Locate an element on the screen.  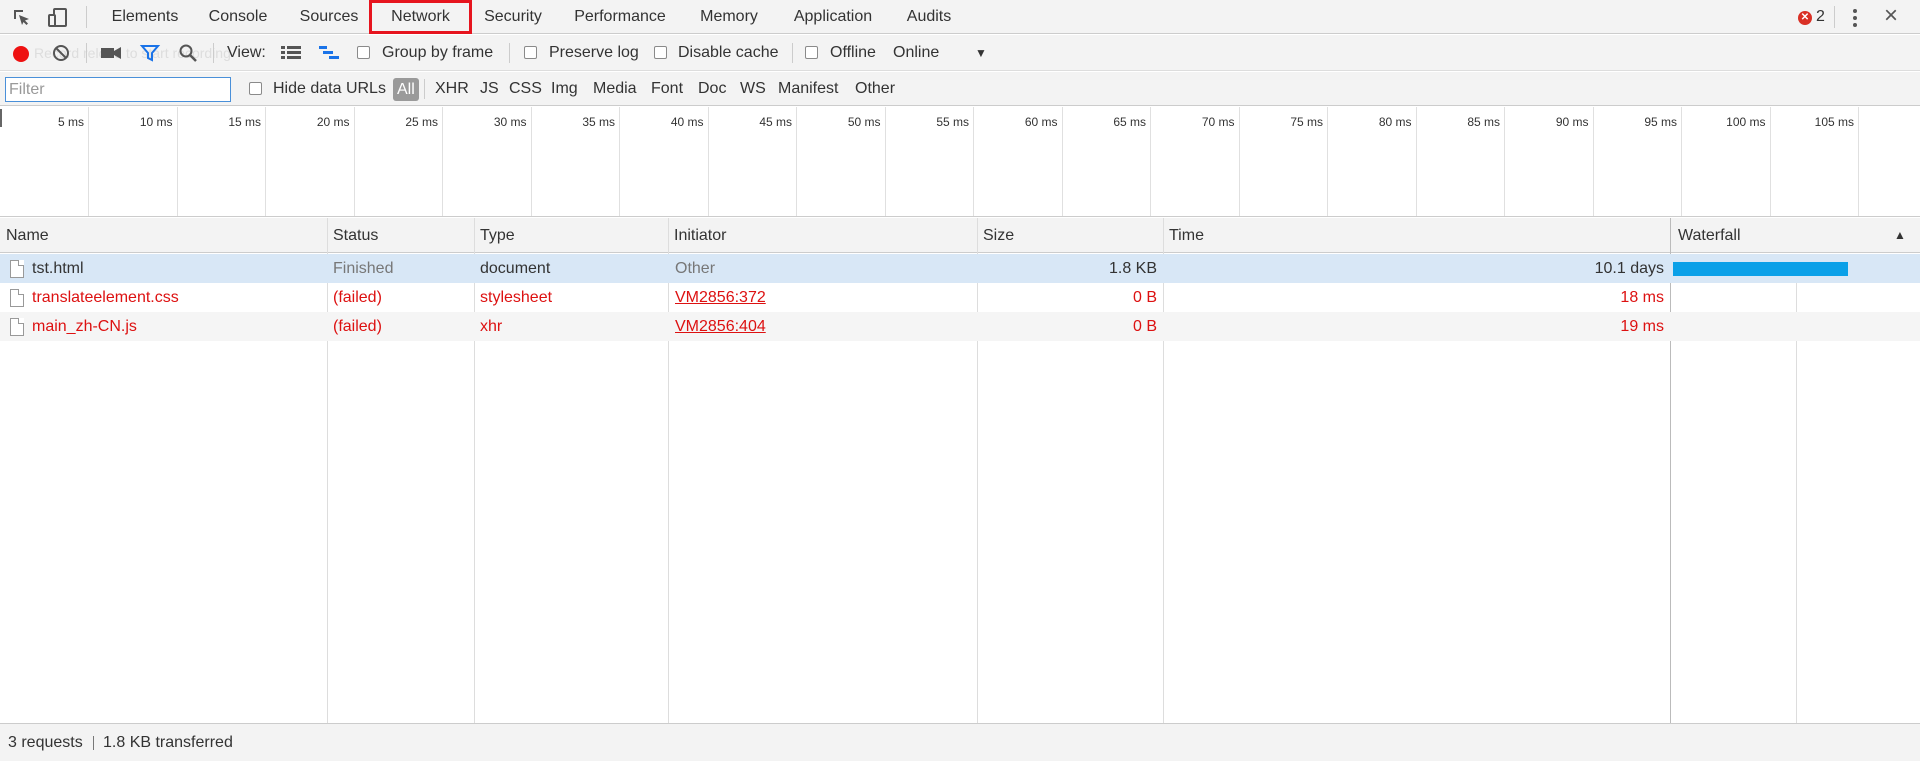
offline-label: Offline is located at coordinates (853, 52).